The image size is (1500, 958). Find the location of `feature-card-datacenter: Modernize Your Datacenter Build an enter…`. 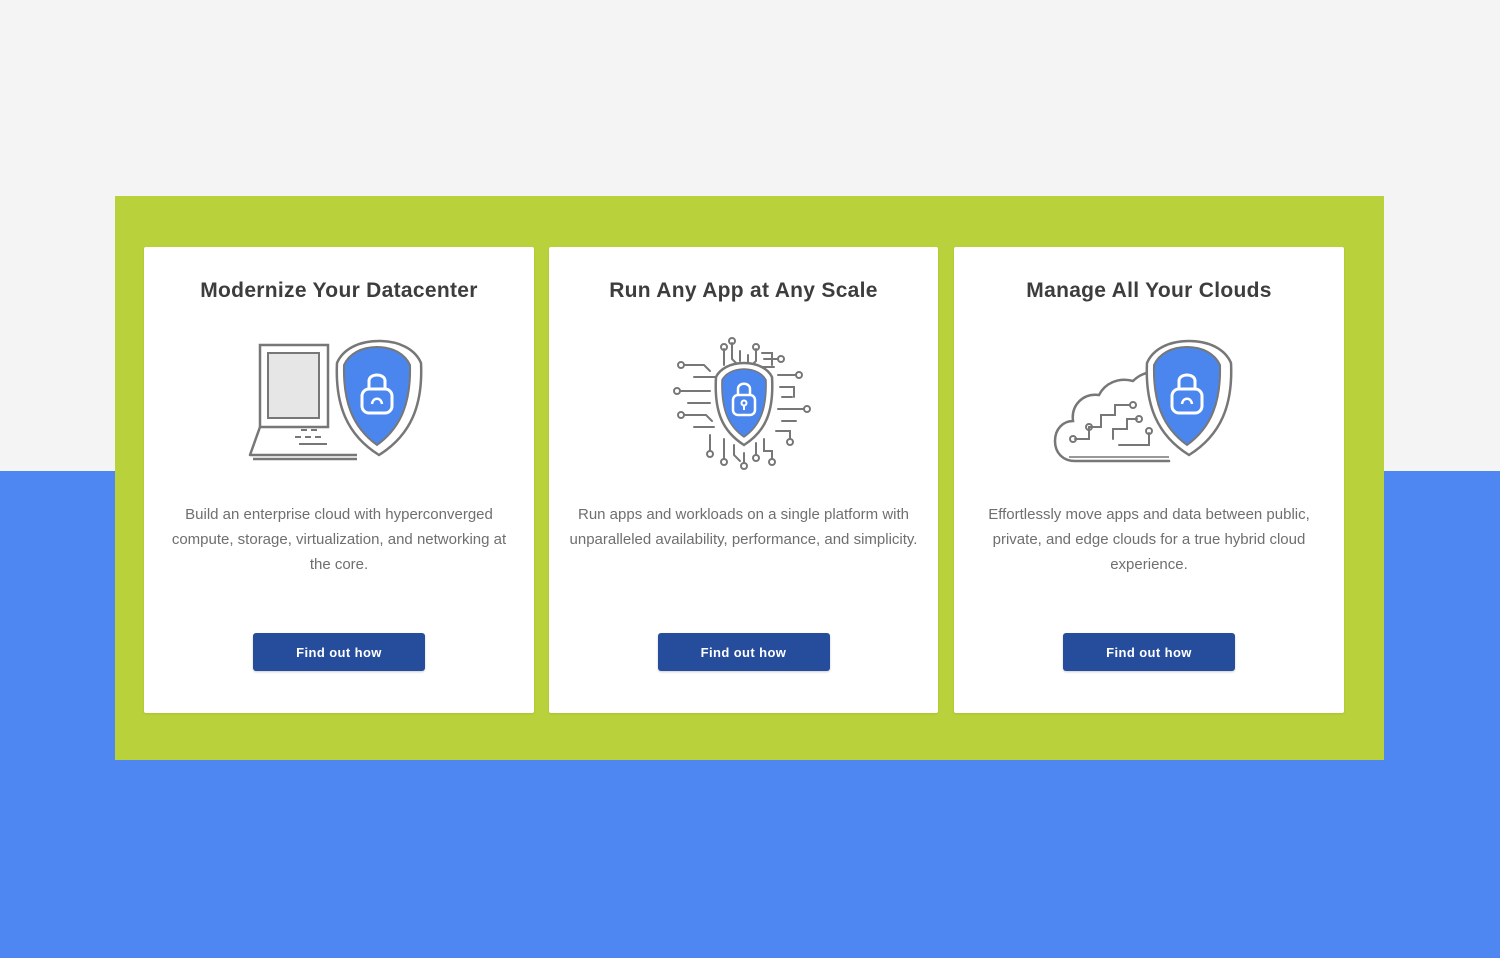

feature-card-datacenter: Modernize Your Datacenter Build an enter… is located at coordinates (339, 480).